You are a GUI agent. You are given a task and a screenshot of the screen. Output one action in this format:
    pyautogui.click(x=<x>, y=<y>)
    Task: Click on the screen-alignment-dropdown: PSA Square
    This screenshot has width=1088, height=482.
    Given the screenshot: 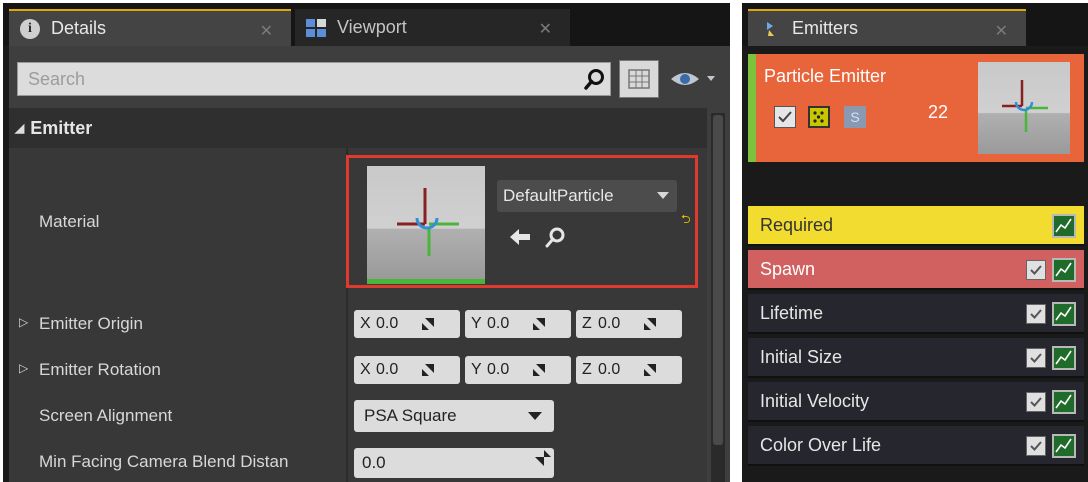 What is the action you would take?
    pyautogui.click(x=454, y=416)
    